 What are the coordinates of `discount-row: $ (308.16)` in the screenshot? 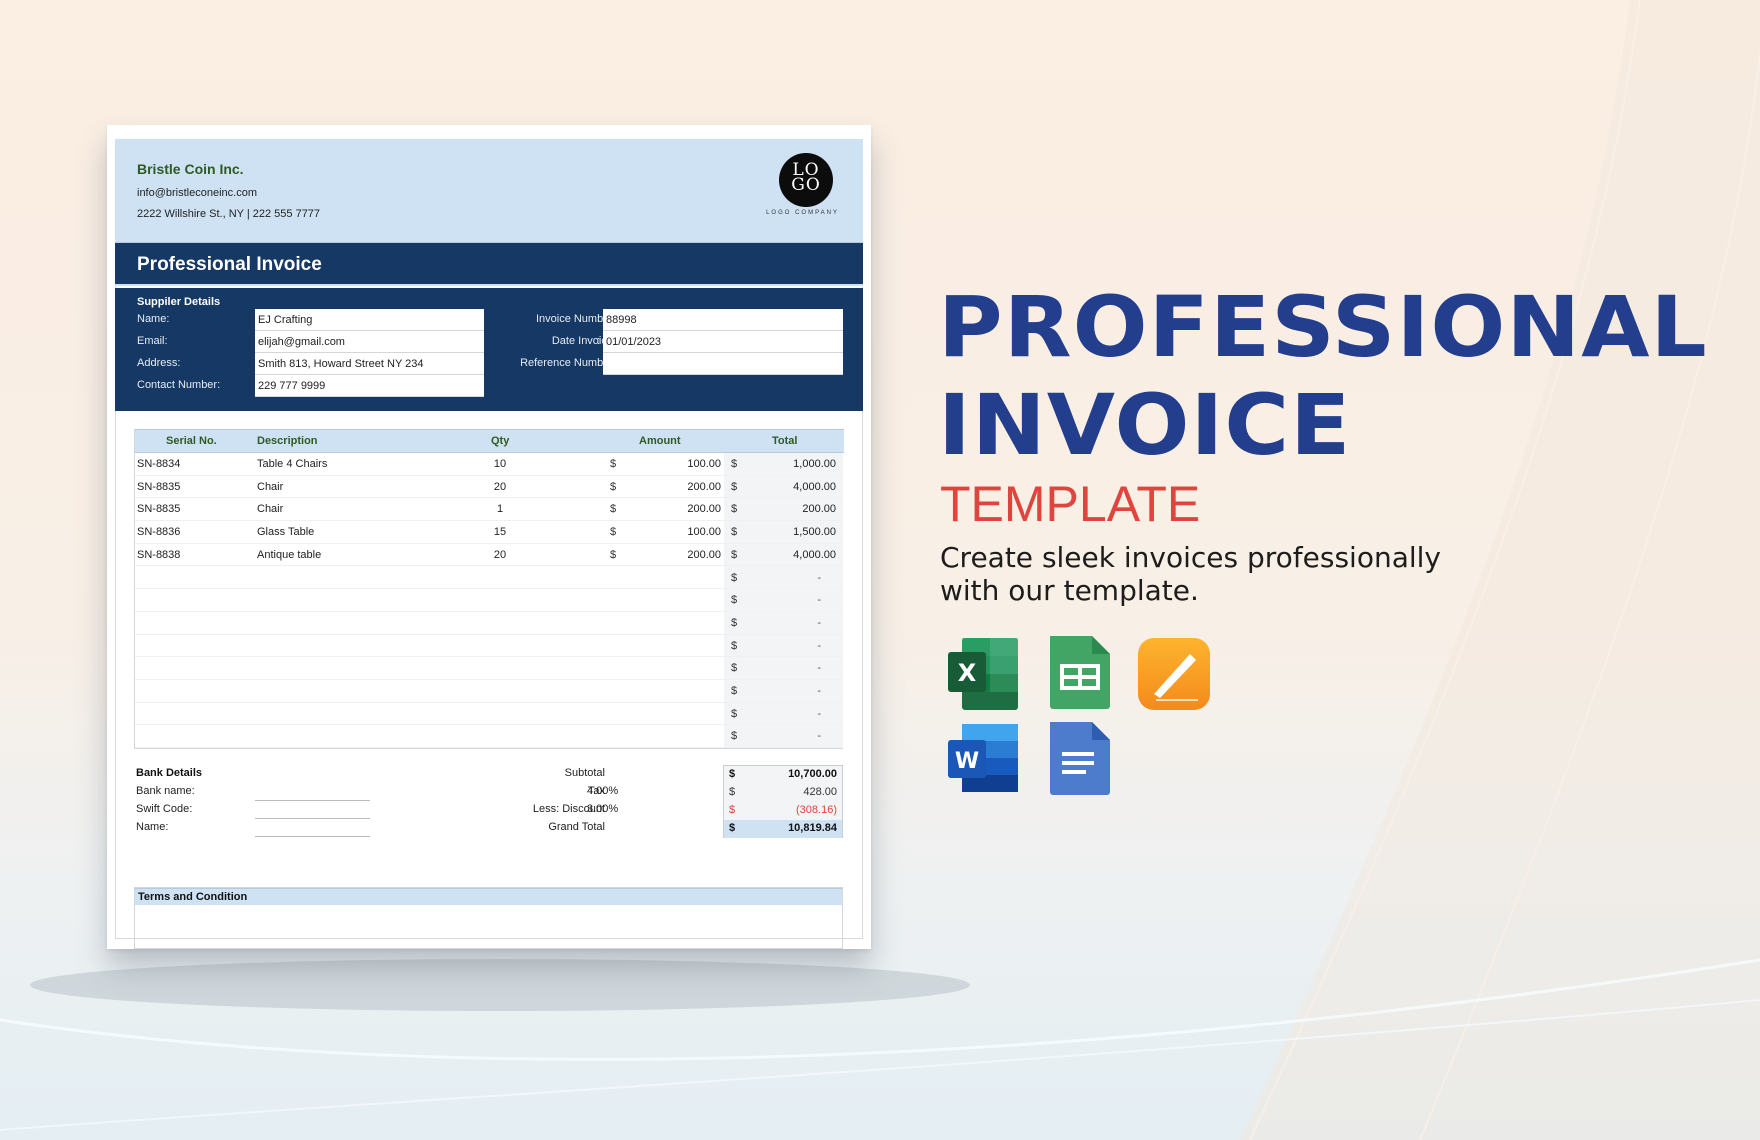 It's located at (783, 811).